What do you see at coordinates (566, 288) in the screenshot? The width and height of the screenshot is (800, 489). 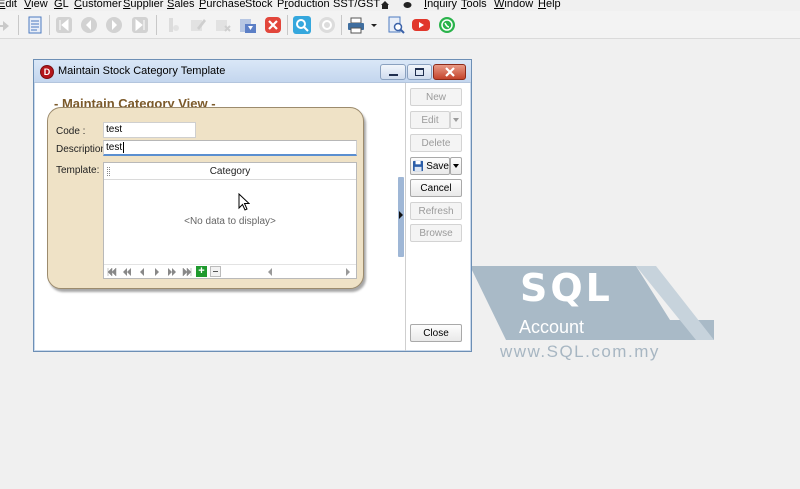 I see `watermark-logo: SQL` at bounding box center [566, 288].